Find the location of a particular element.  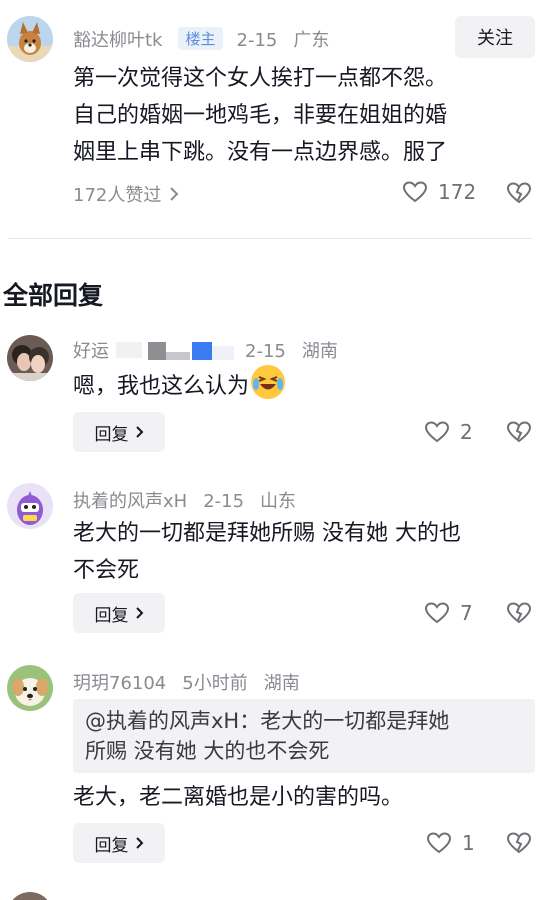

reply3-like-button: 1 is located at coordinates (450, 843).